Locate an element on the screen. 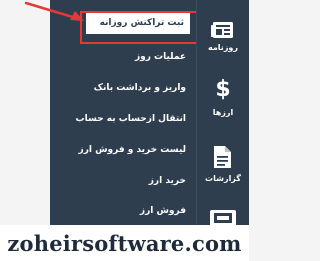 Image resolution: width=320 pixels, height=261 pixels. menu-item-label: واریز و برداشت بانک is located at coordinates (139, 88).